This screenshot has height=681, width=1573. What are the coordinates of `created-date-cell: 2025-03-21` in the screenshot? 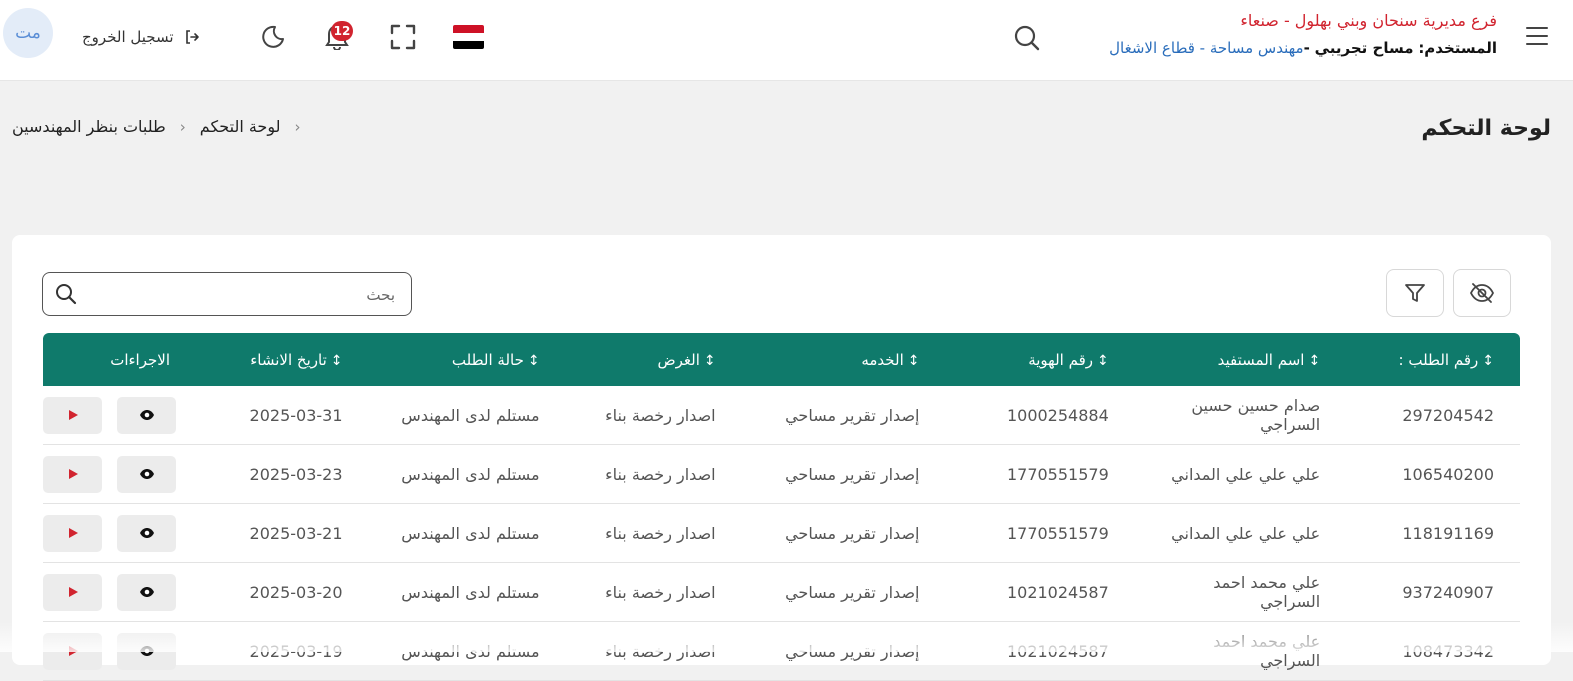 It's located at (296, 533).